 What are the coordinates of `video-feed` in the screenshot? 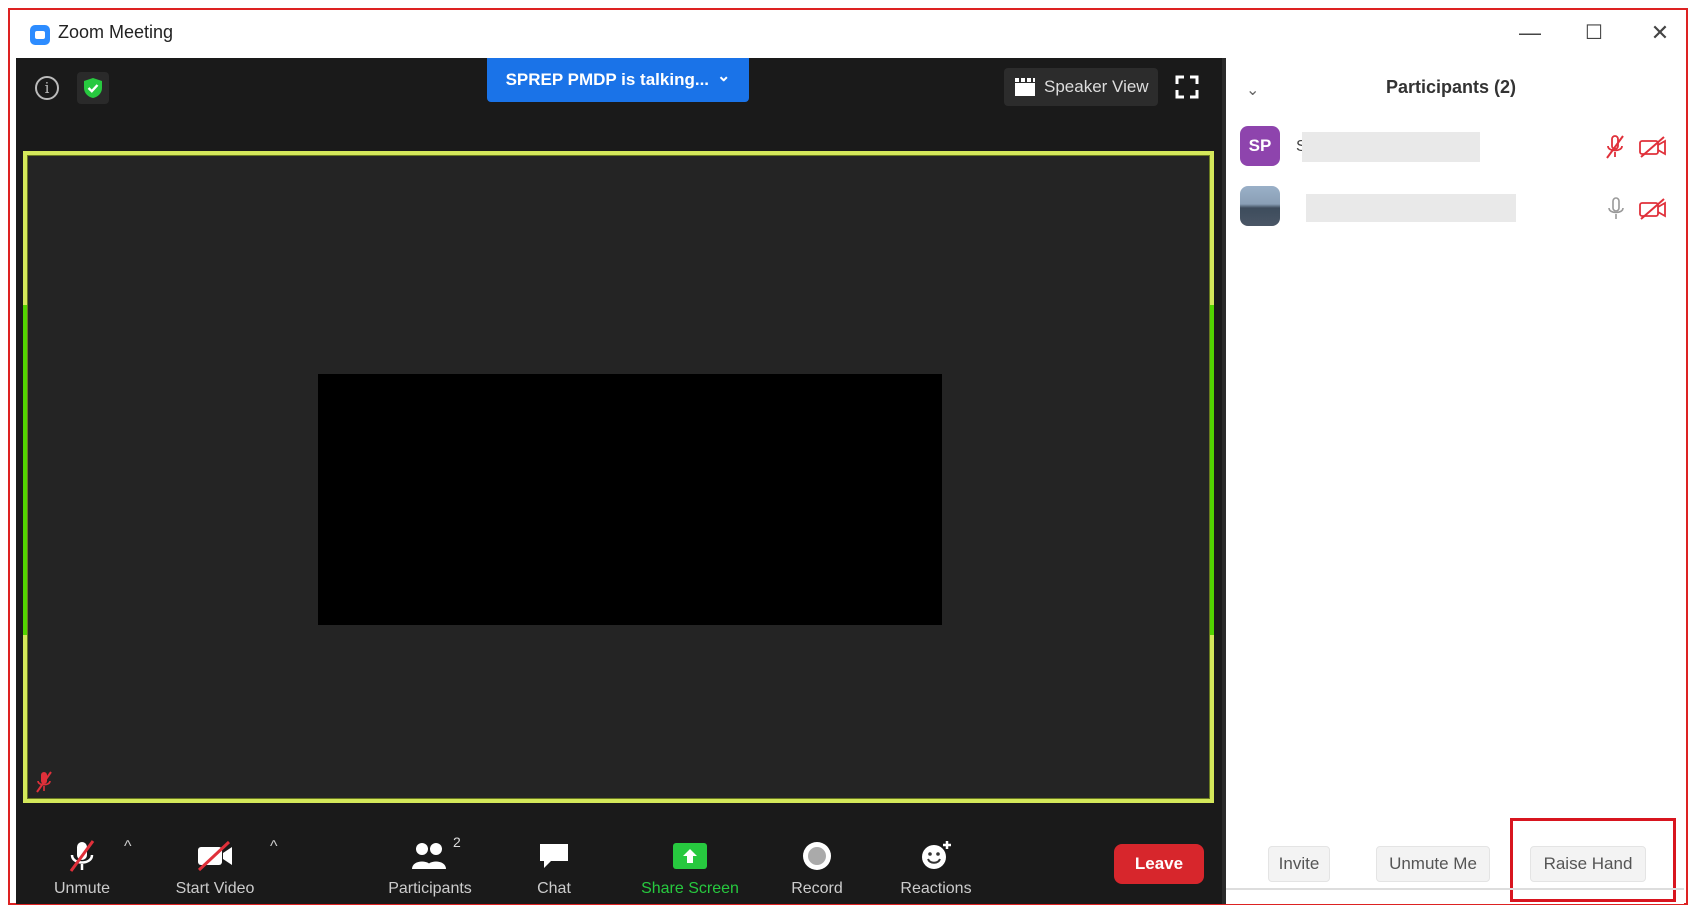 It's located at (630, 499).